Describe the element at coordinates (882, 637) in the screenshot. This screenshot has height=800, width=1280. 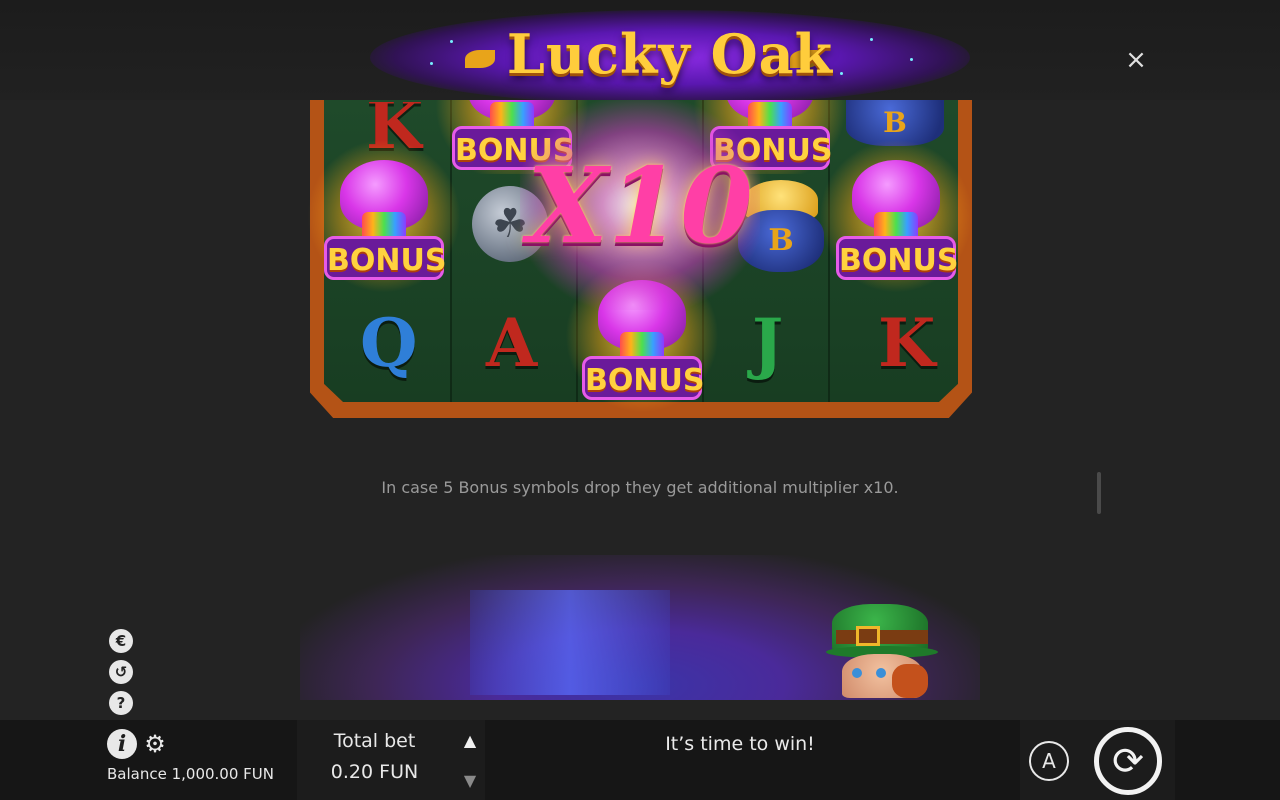
I see `hat-band` at that location.